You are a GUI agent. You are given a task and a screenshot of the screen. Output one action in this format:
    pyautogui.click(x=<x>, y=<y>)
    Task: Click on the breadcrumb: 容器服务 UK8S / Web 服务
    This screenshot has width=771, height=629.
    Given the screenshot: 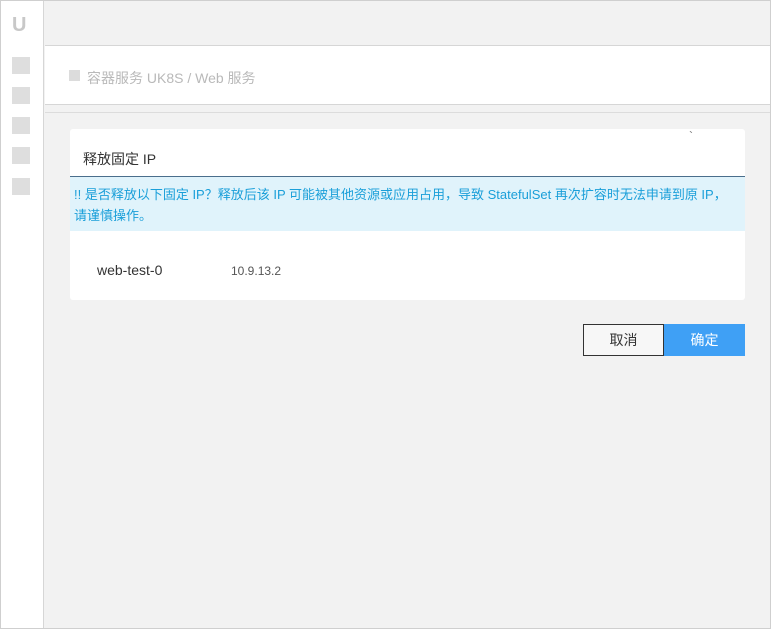 What is the action you would take?
    pyautogui.click(x=171, y=78)
    